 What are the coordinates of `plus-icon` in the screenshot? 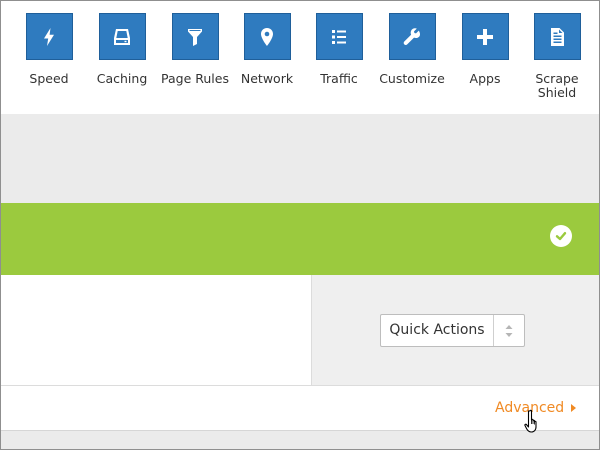 It's located at (485, 36).